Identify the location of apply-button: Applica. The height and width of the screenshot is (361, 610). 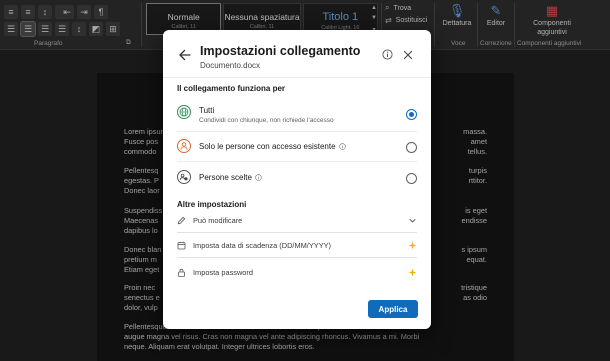
(393, 309).